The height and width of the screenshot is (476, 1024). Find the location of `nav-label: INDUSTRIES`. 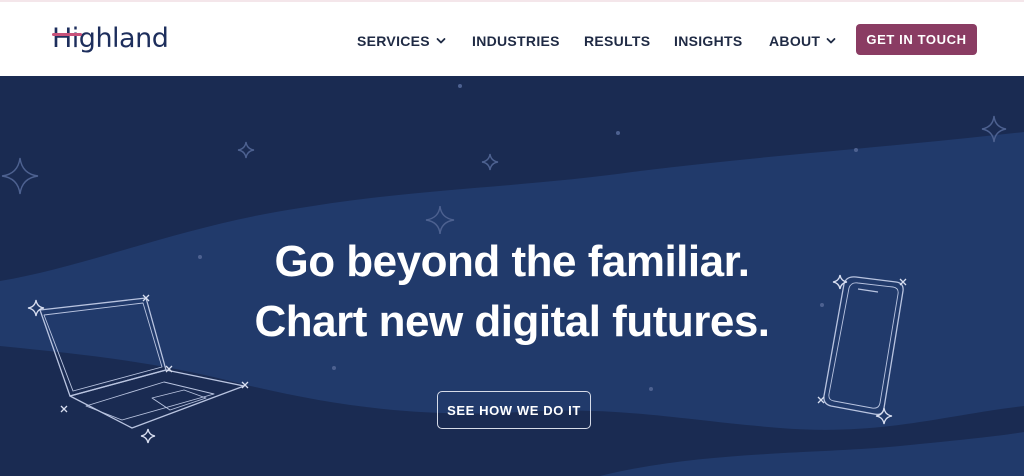

nav-label: INDUSTRIES is located at coordinates (516, 41).